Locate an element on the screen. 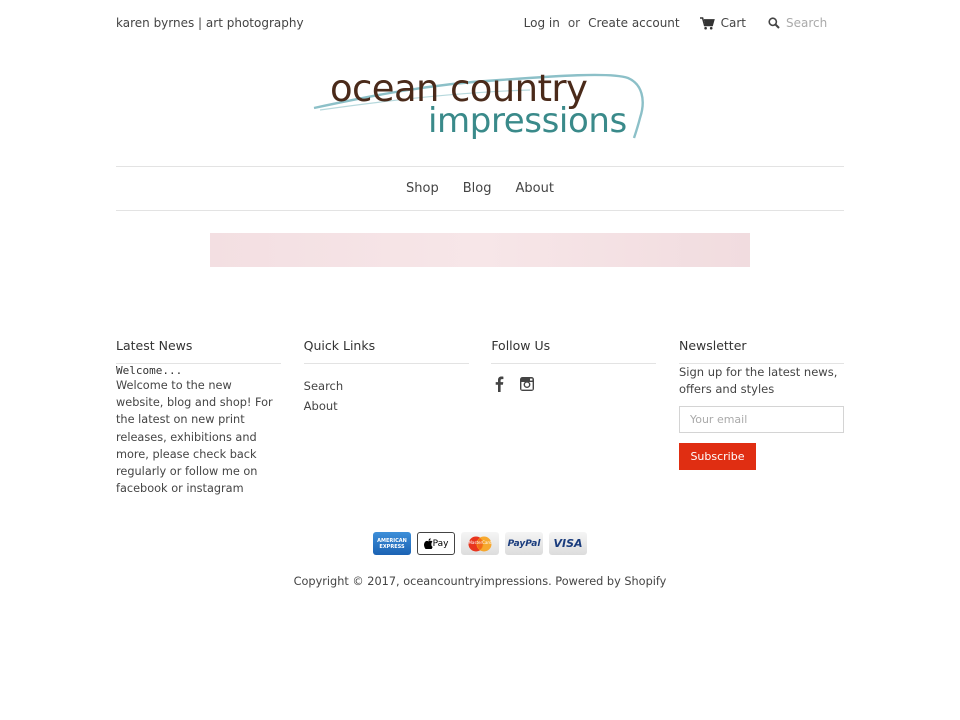 This screenshot has width=960, height=720. quick-link-search: Search is located at coordinates (386, 387).